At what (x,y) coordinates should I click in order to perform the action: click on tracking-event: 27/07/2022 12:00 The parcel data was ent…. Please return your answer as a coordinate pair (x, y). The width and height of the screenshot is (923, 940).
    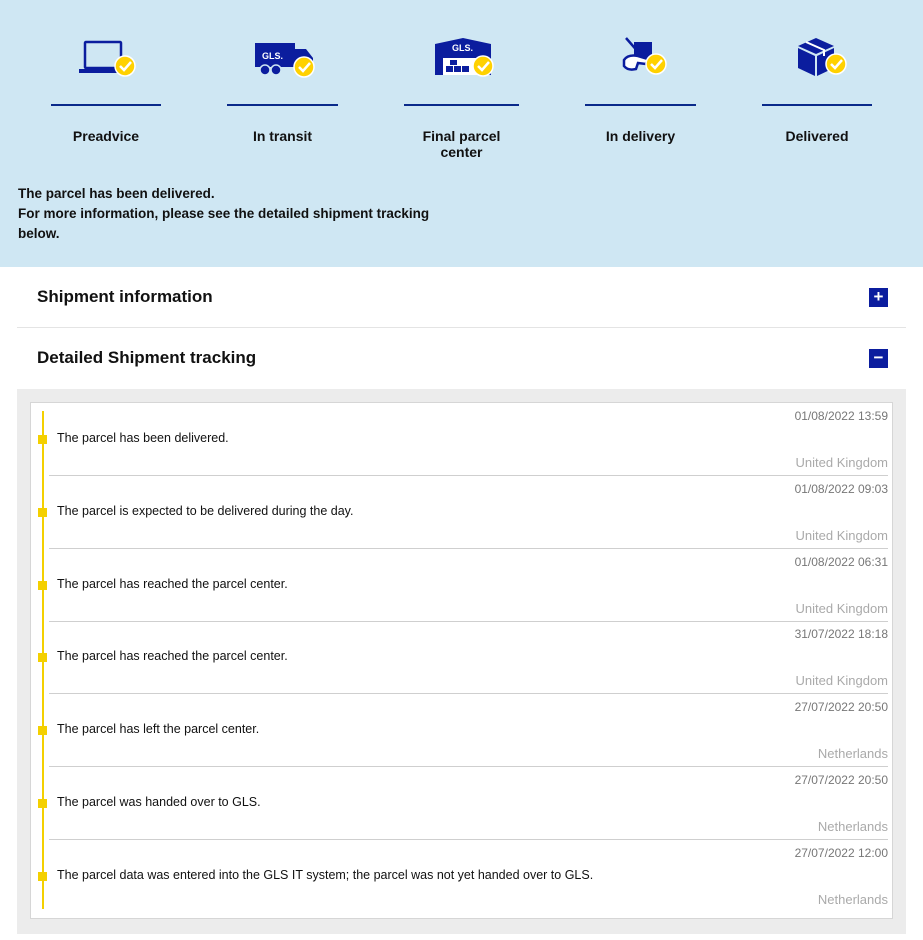
    Looking at the image, I should click on (461, 876).